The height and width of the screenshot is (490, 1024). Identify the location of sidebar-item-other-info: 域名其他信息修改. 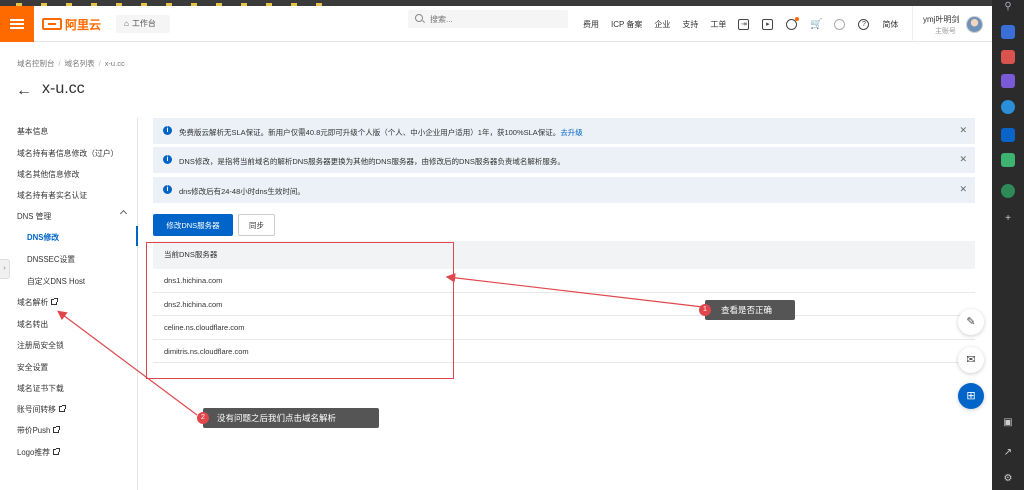
(48, 174).